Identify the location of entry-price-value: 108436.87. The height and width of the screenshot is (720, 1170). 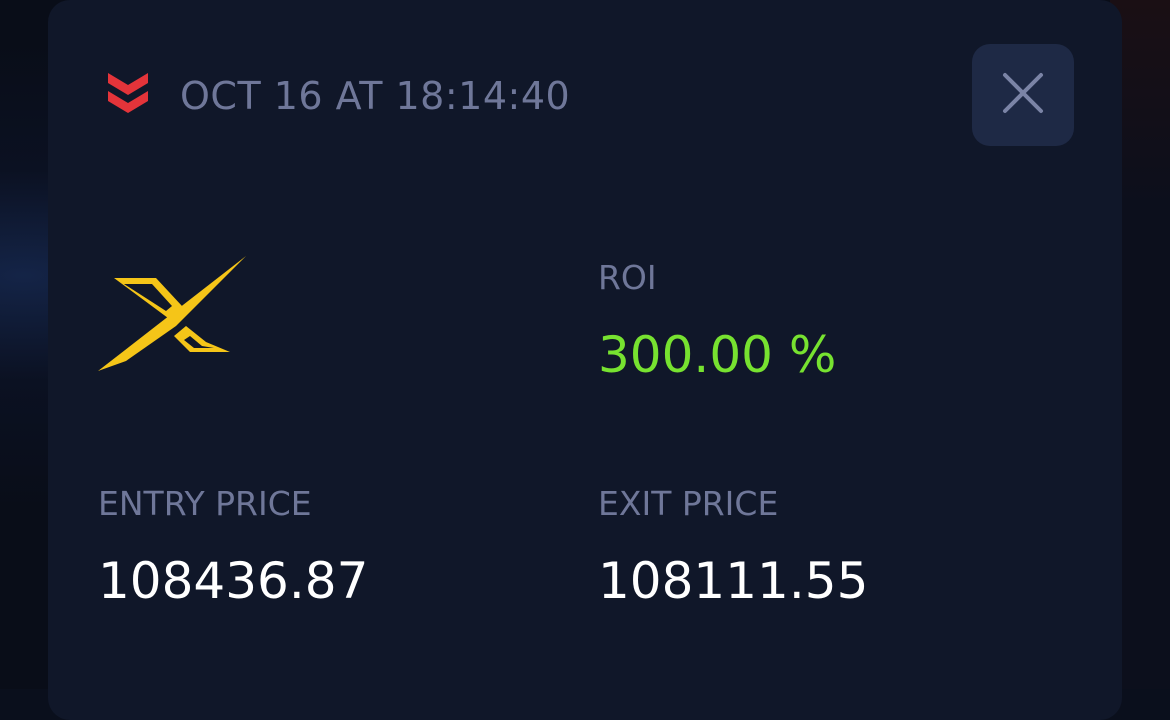
(233, 581).